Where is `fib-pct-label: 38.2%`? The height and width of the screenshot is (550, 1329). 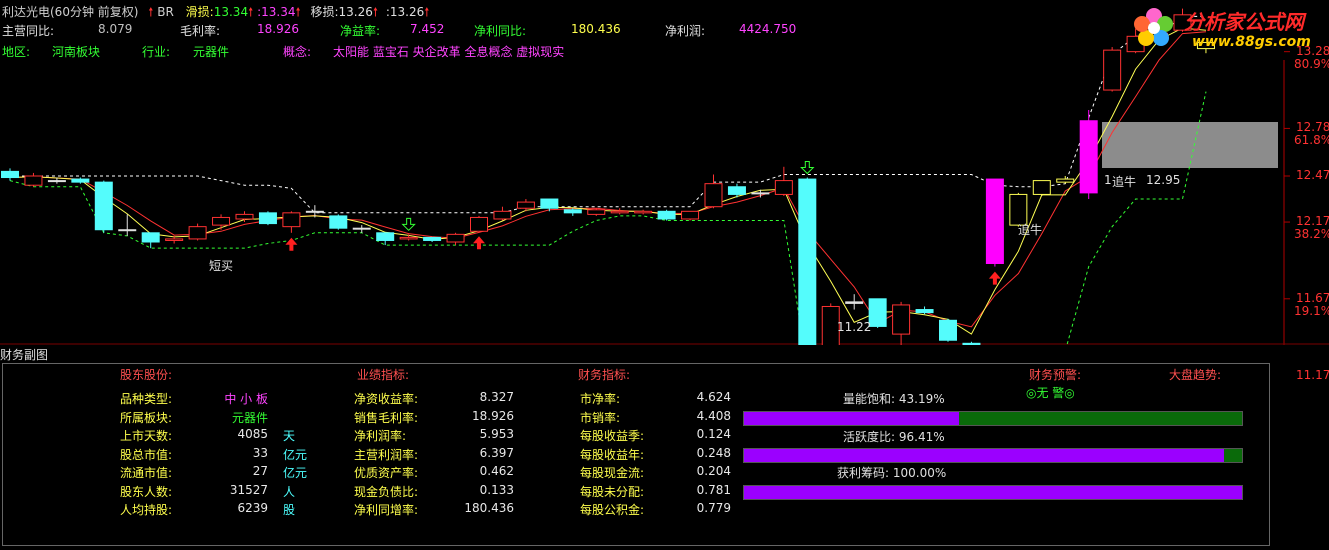
fib-pct-label: 38.2% is located at coordinates (1311, 234).